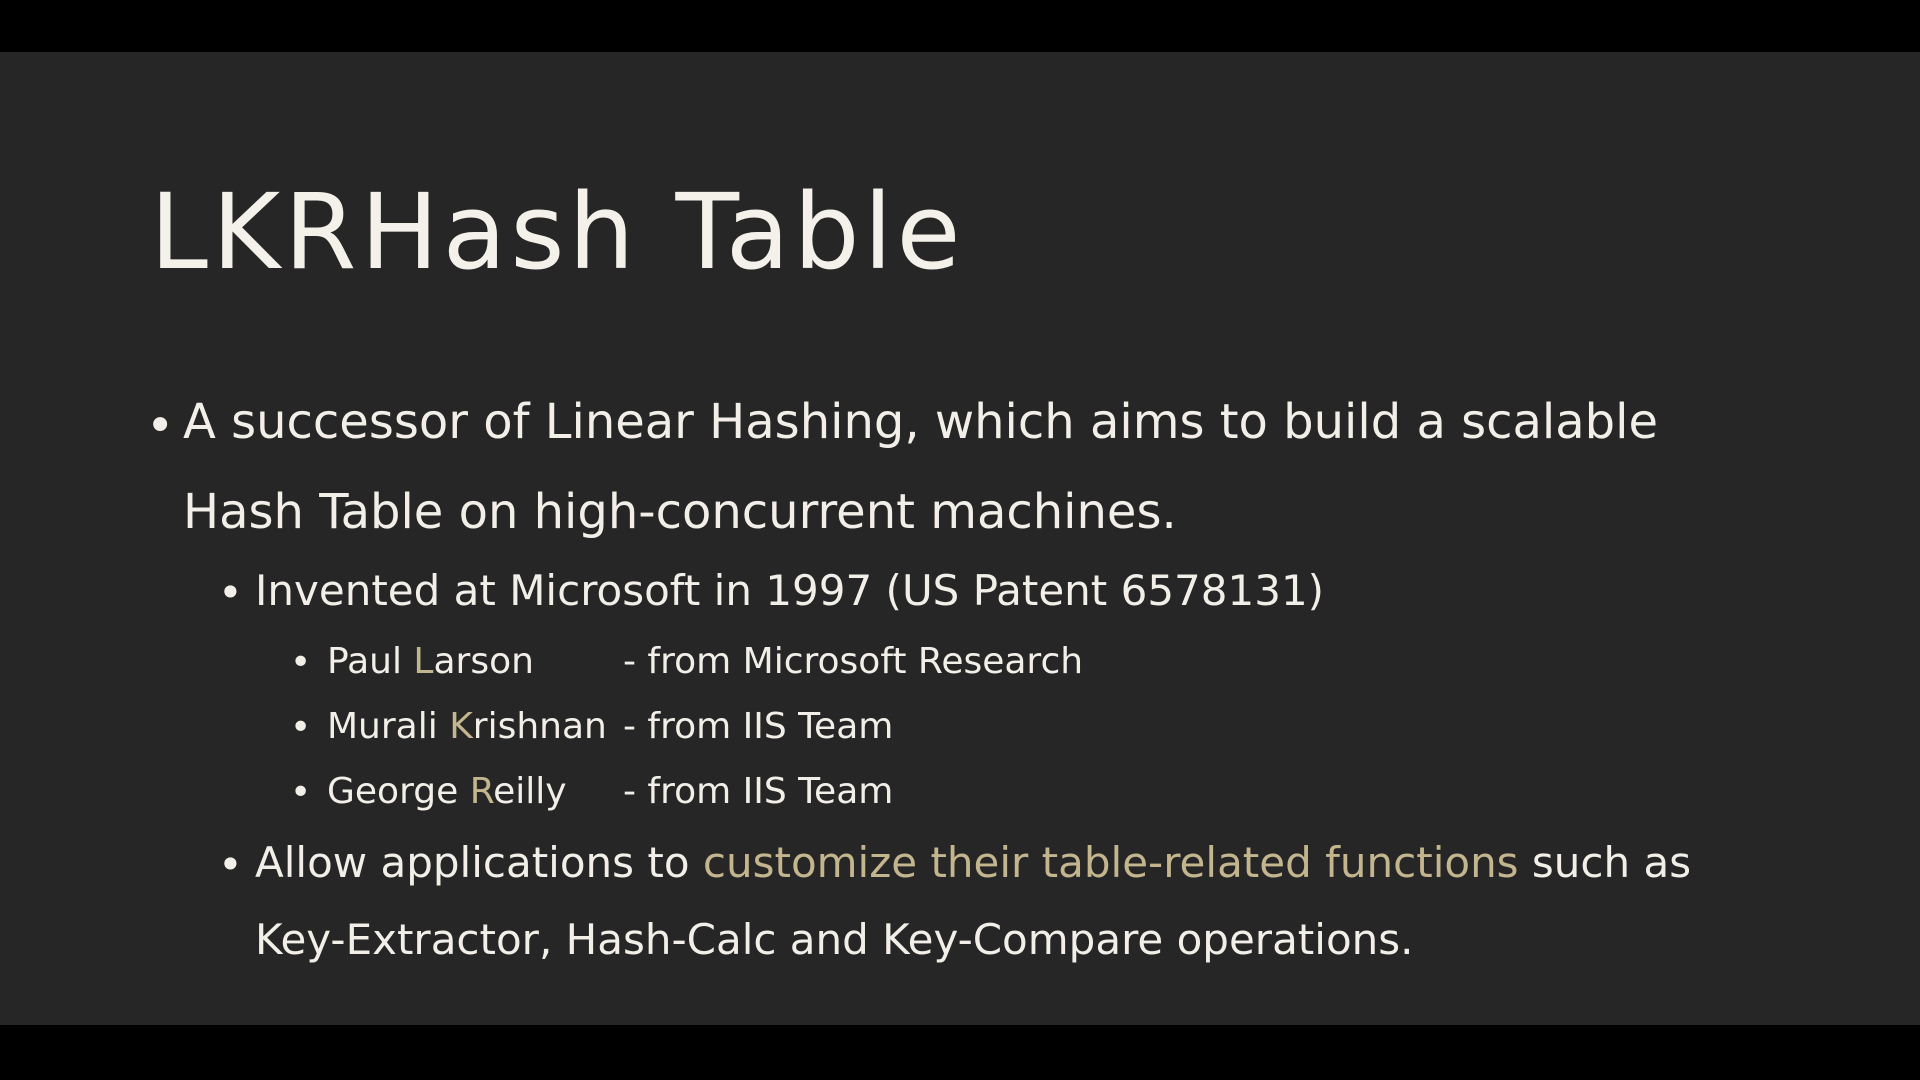  What do you see at coordinates (370, 661) in the screenshot?
I see `author-first-name: Paul` at bounding box center [370, 661].